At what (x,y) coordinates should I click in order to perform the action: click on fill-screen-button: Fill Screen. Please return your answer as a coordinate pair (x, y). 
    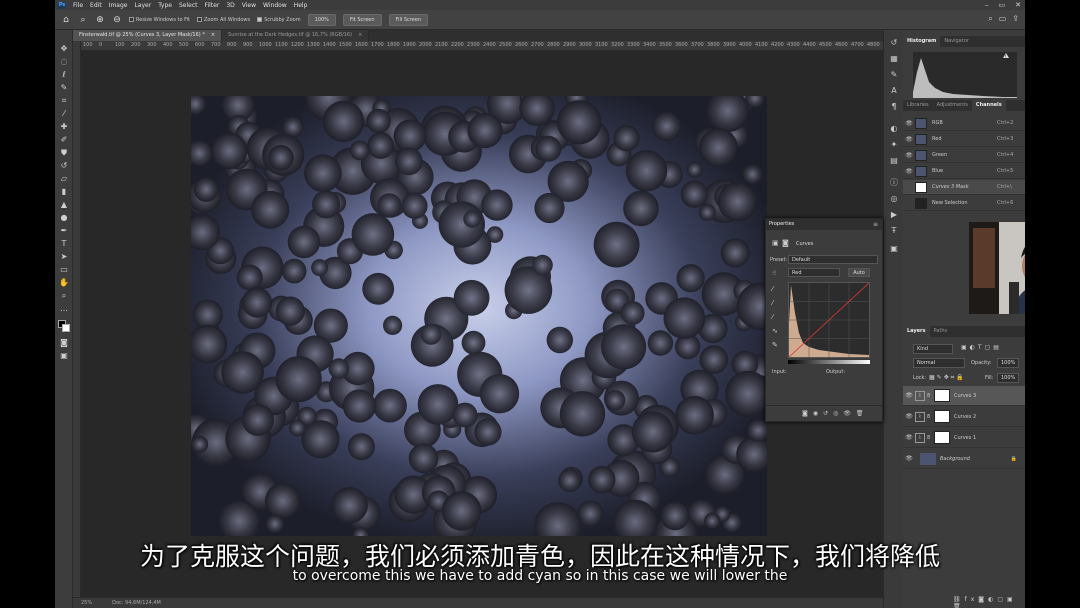
    Looking at the image, I should click on (408, 19).